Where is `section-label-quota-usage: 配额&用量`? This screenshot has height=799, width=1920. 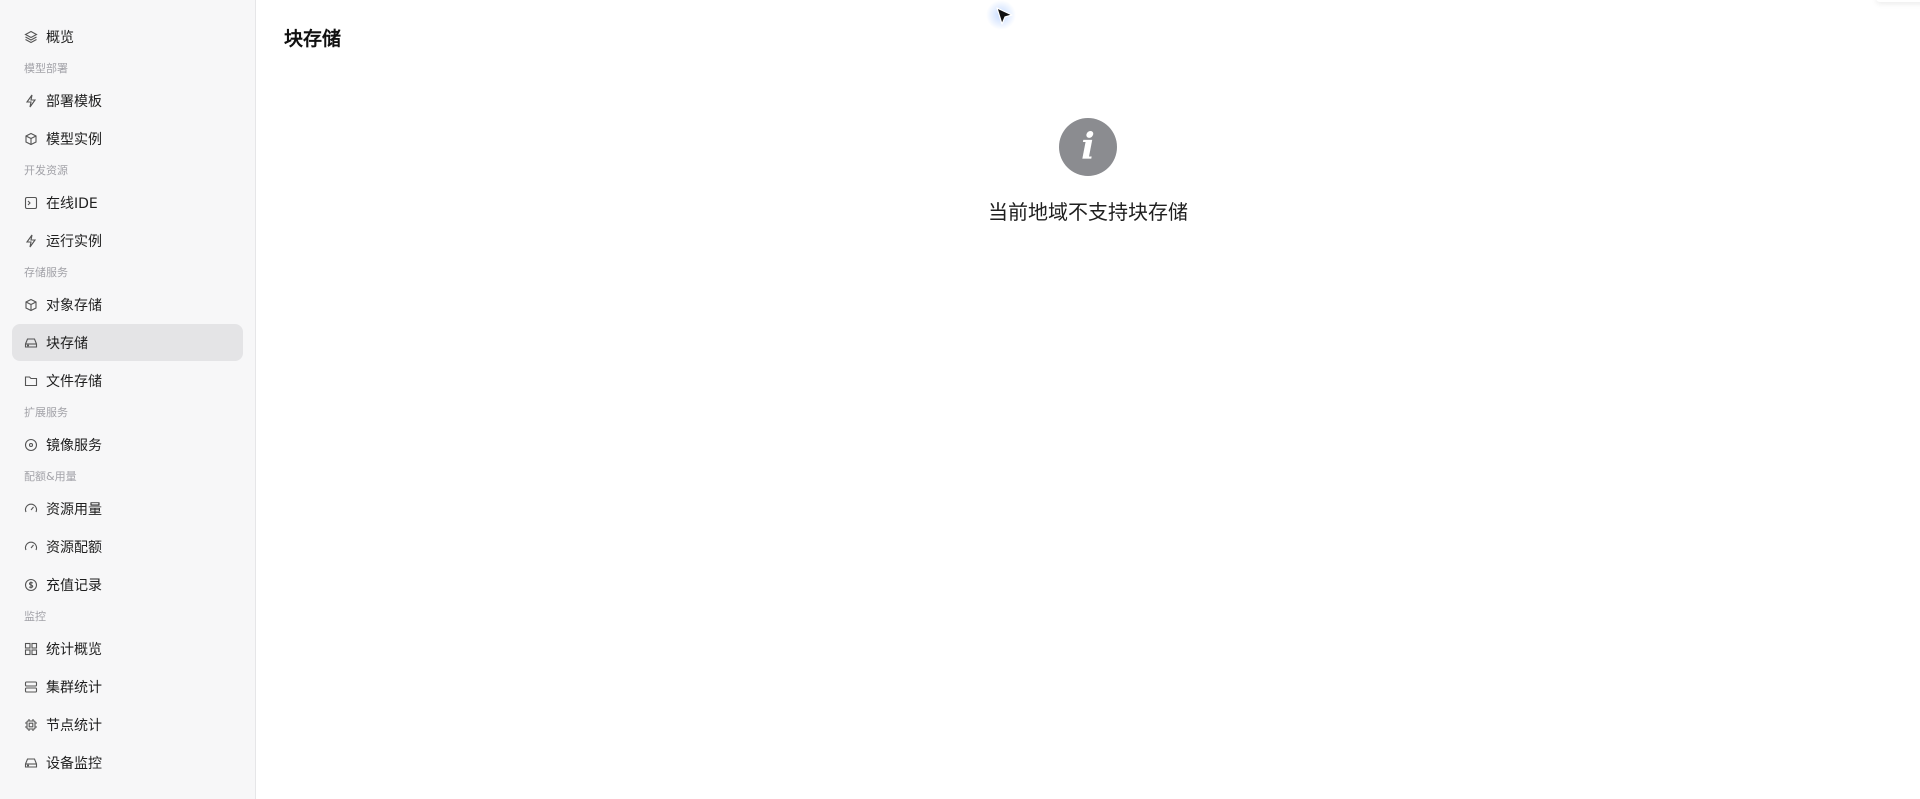
section-label-quota-usage: 配额&用量 is located at coordinates (50, 476).